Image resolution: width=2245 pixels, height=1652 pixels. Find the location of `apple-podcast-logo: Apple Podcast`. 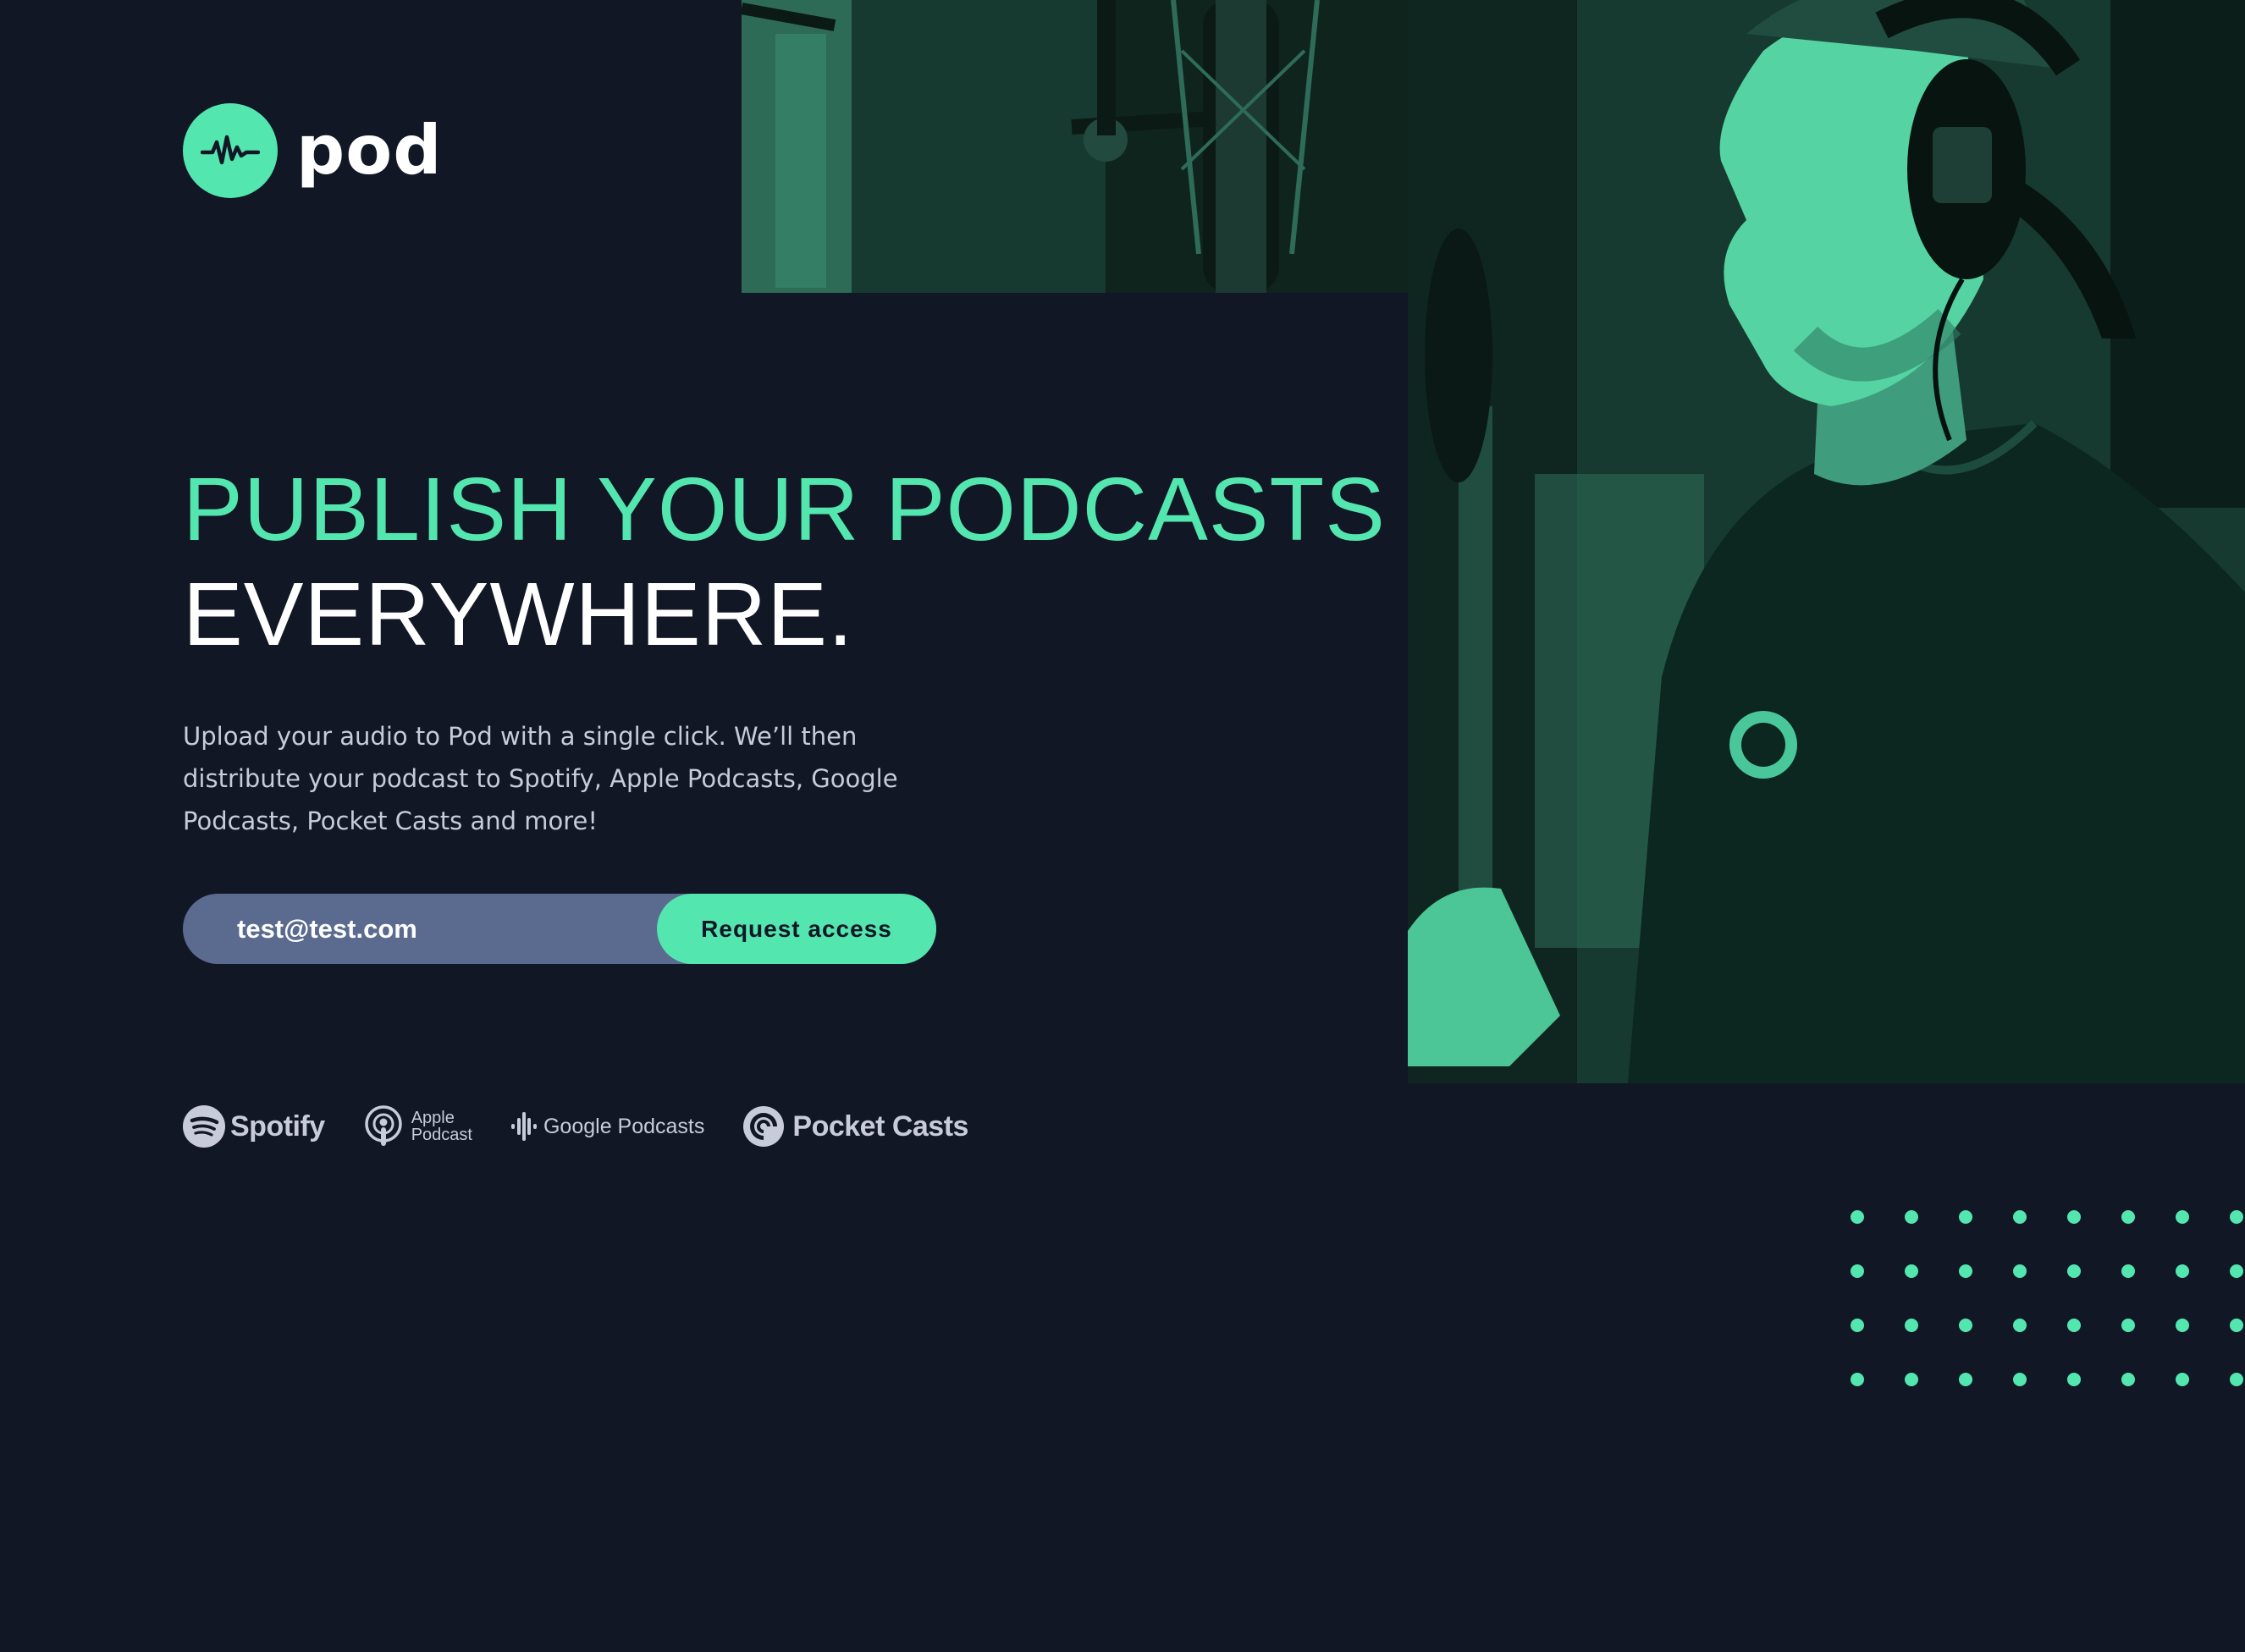

apple-podcast-logo: Apple Podcast is located at coordinates (418, 1126).